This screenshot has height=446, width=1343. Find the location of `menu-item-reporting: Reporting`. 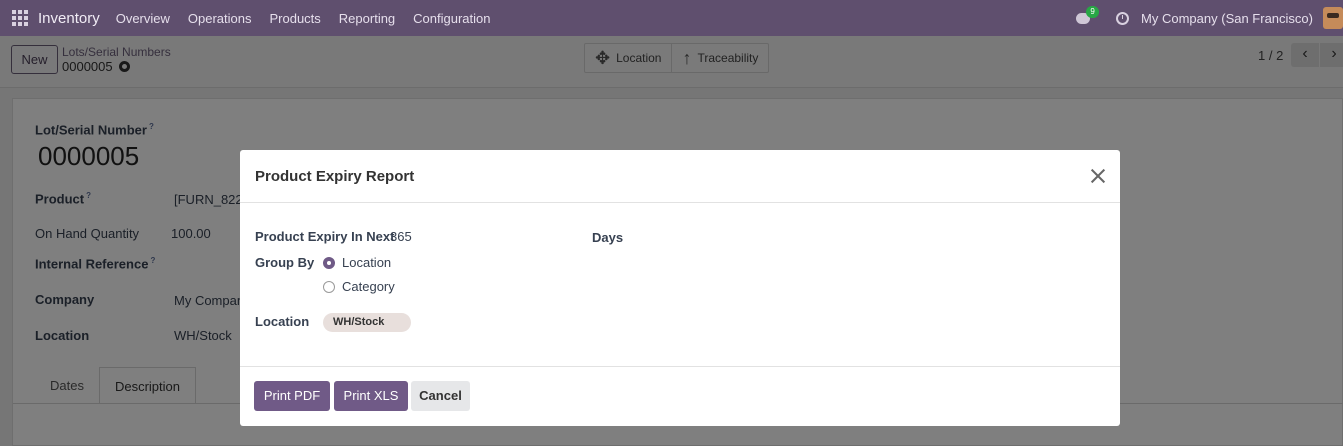

menu-item-reporting: Reporting is located at coordinates (367, 18).